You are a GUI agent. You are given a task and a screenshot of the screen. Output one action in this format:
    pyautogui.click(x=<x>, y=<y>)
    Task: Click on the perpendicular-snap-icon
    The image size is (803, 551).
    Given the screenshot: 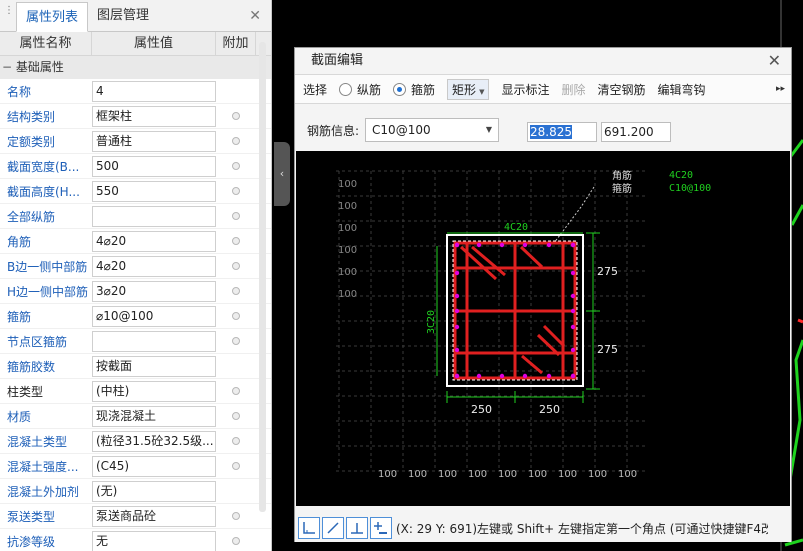 What is the action you would take?
    pyautogui.click(x=357, y=528)
    